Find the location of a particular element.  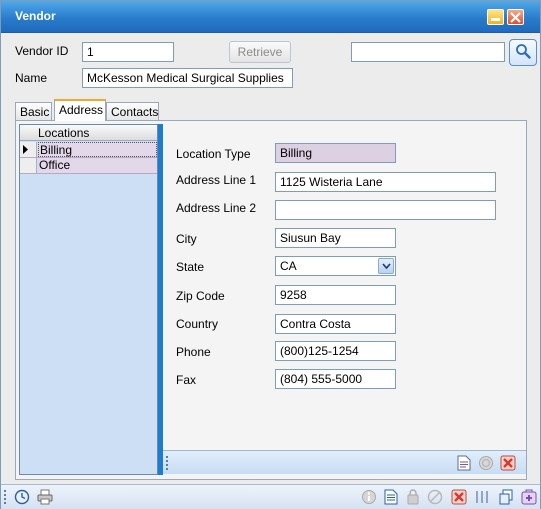

zip-code-field: 9258 is located at coordinates (335, 295).